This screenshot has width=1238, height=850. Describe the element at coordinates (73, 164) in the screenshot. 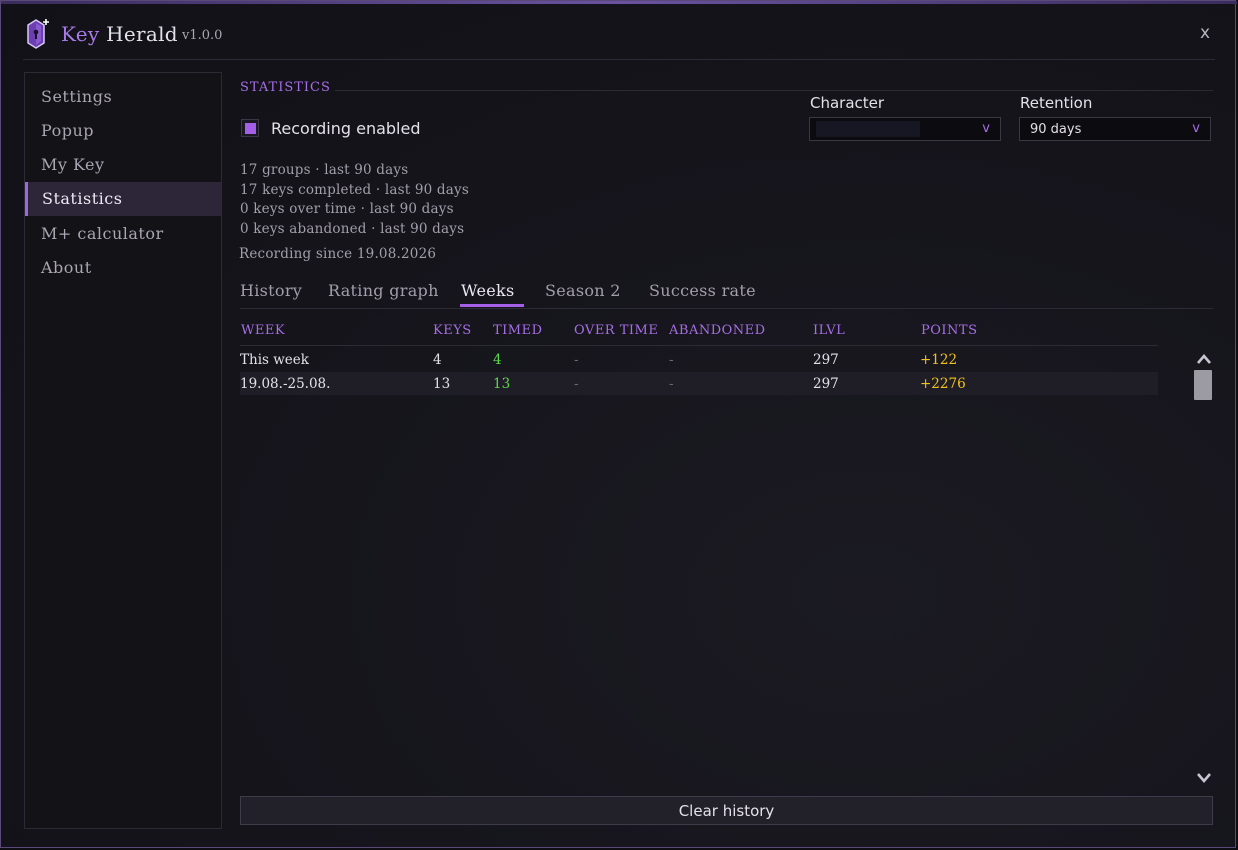

I see `sidebar-item-label: My Key` at that location.